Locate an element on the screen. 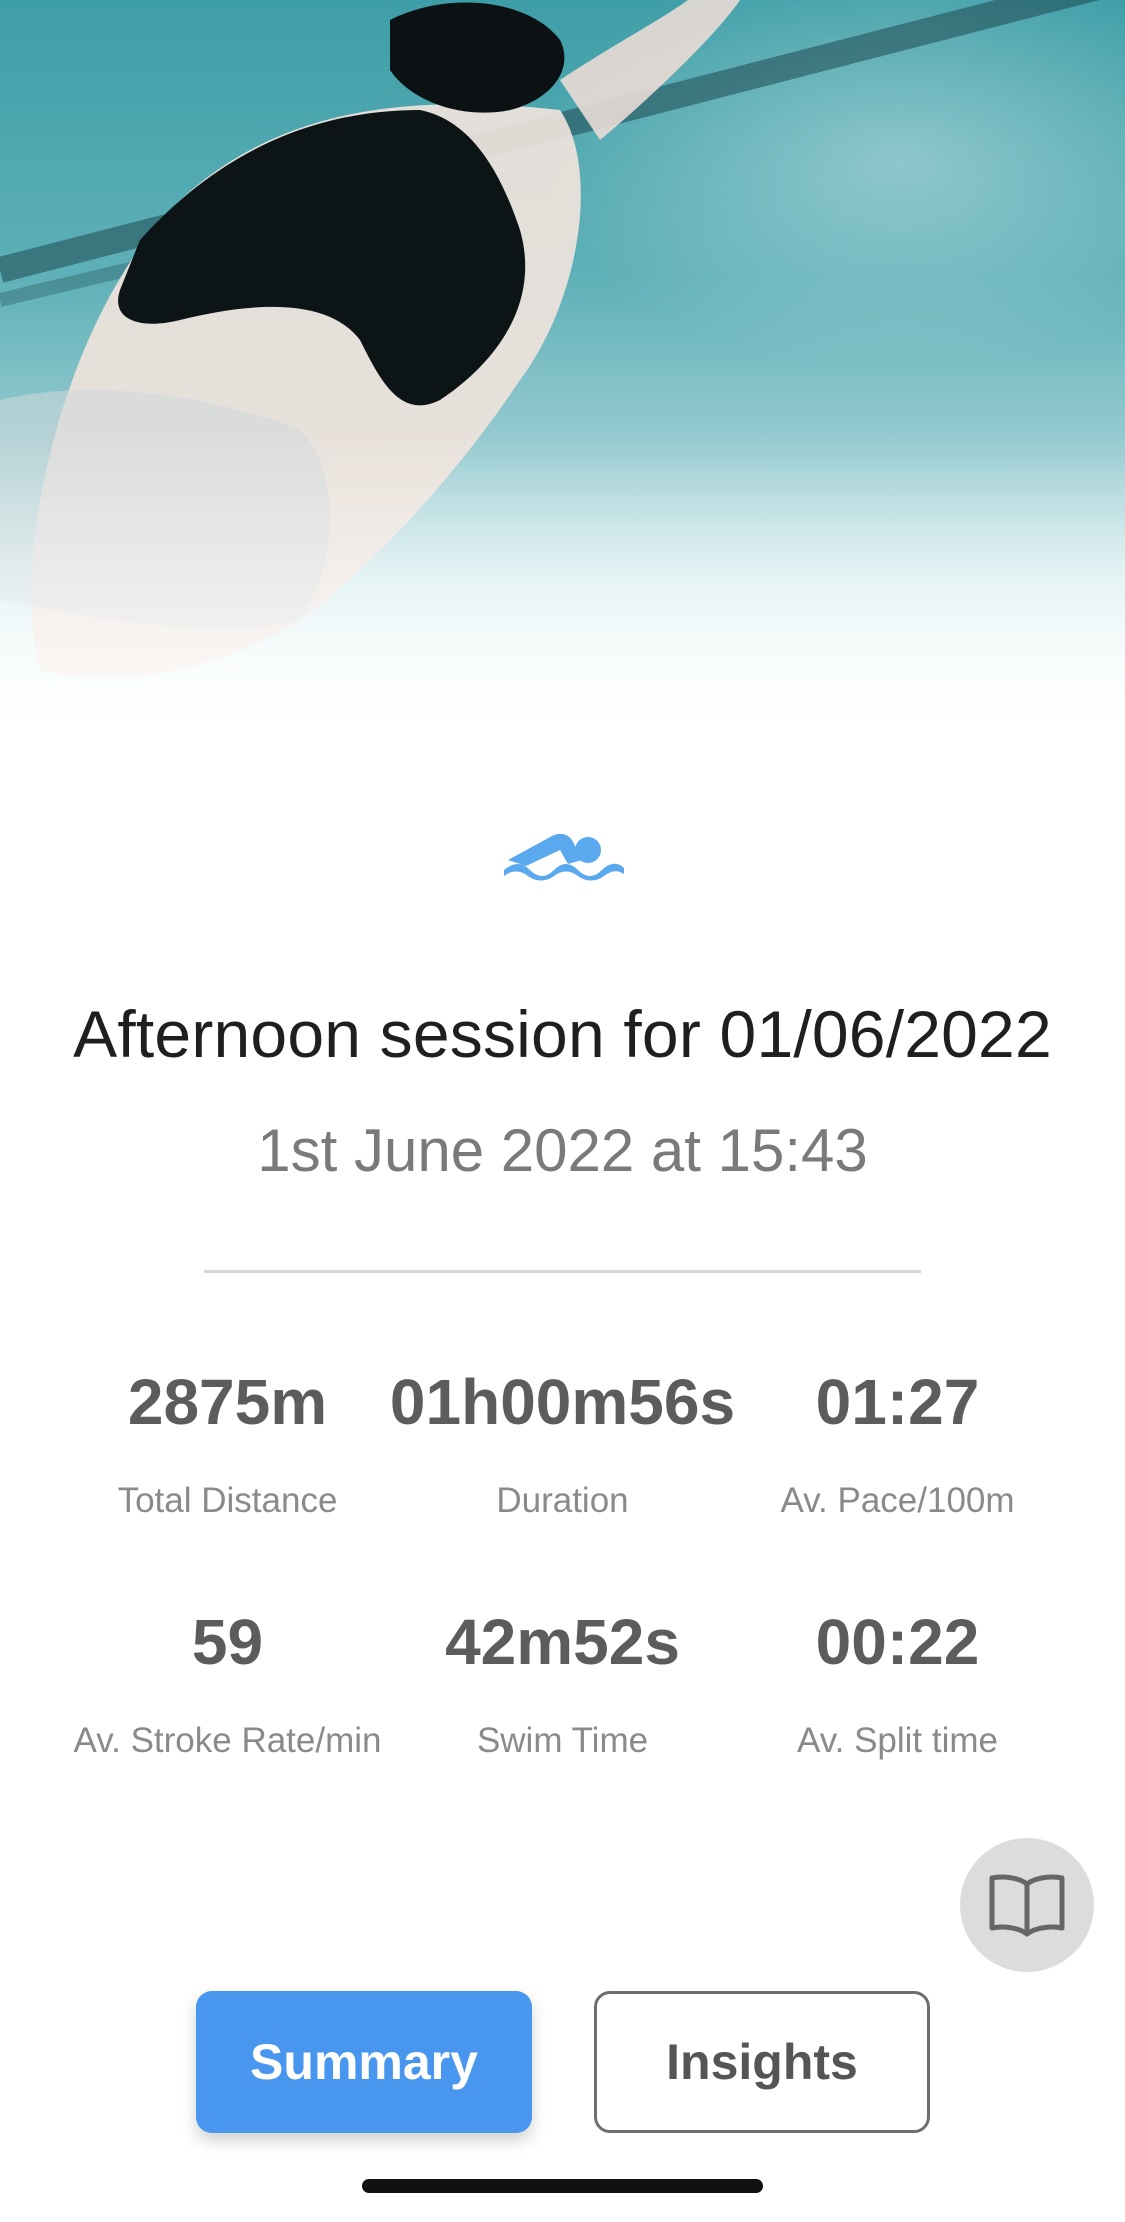 Image resolution: width=1125 pixels, height=2222 pixels. book-icon is located at coordinates (1027, 1905).